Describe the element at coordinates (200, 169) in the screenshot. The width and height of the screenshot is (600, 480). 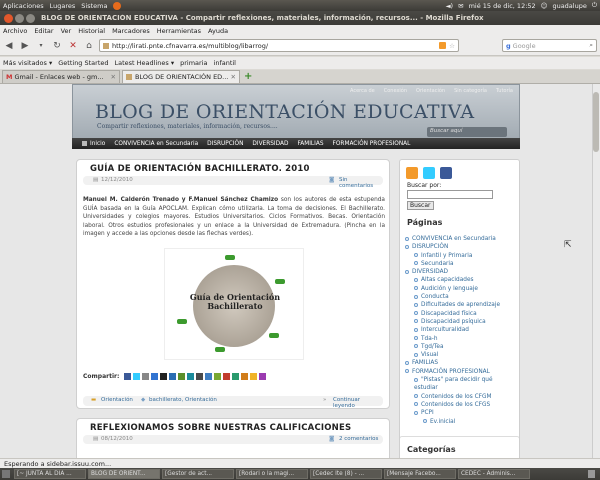
I see `post-title: GUÍA DE ORIENTACIÓN BACHILLERATO. 2010` at that location.